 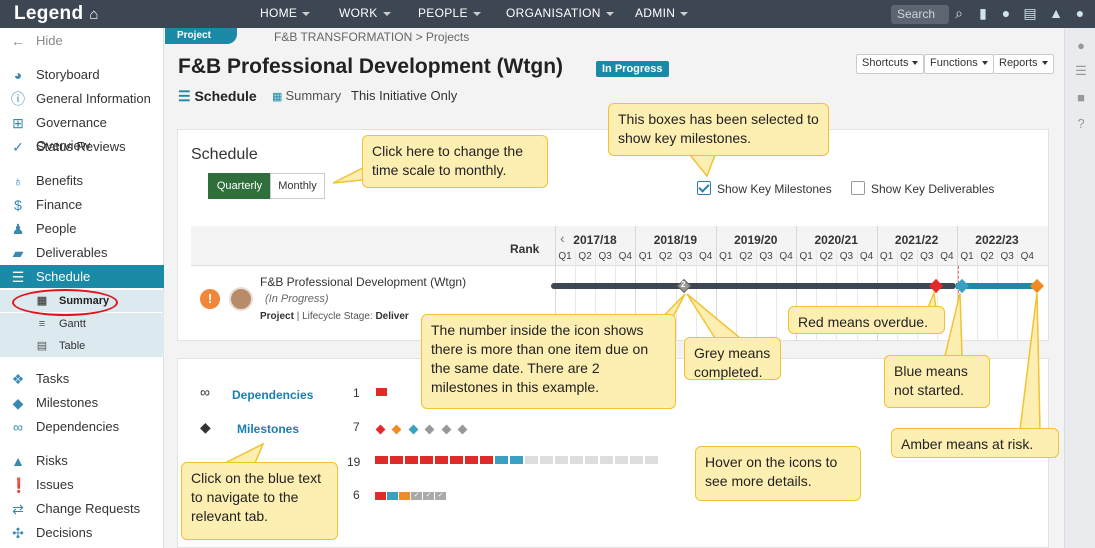 I want to click on grid-icon: ▦, so click(x=279, y=97).